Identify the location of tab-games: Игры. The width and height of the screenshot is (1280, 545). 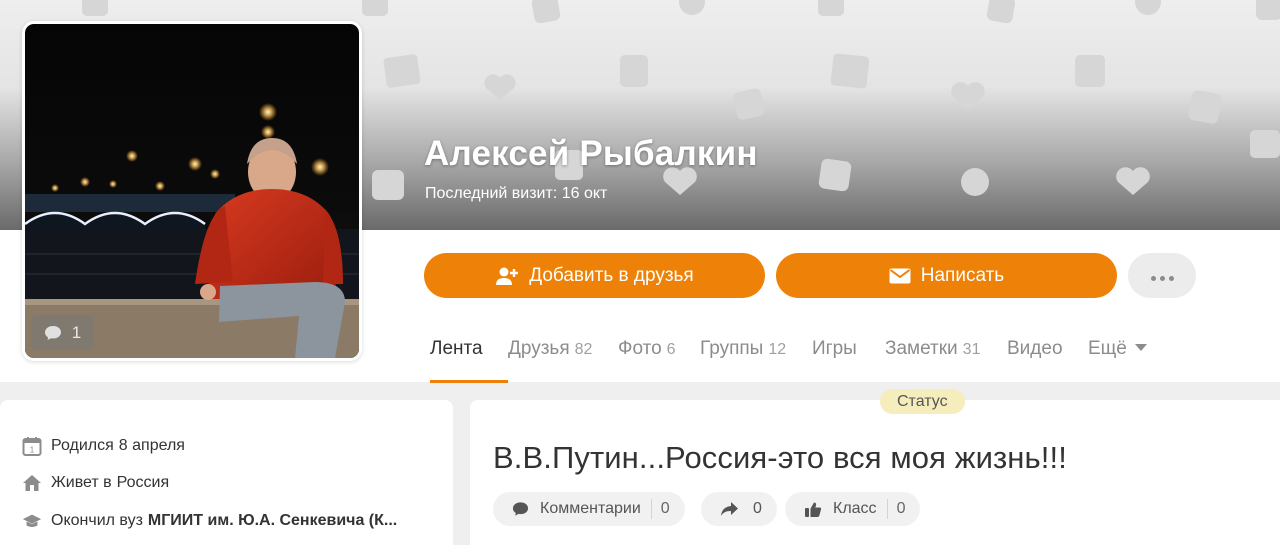
(848, 360).